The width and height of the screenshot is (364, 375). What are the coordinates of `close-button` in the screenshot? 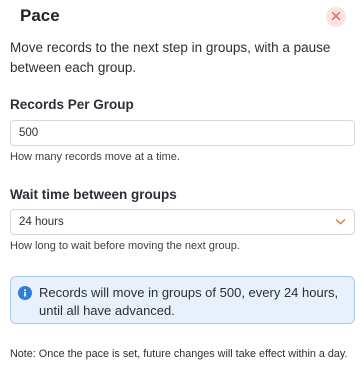 It's located at (336, 17).